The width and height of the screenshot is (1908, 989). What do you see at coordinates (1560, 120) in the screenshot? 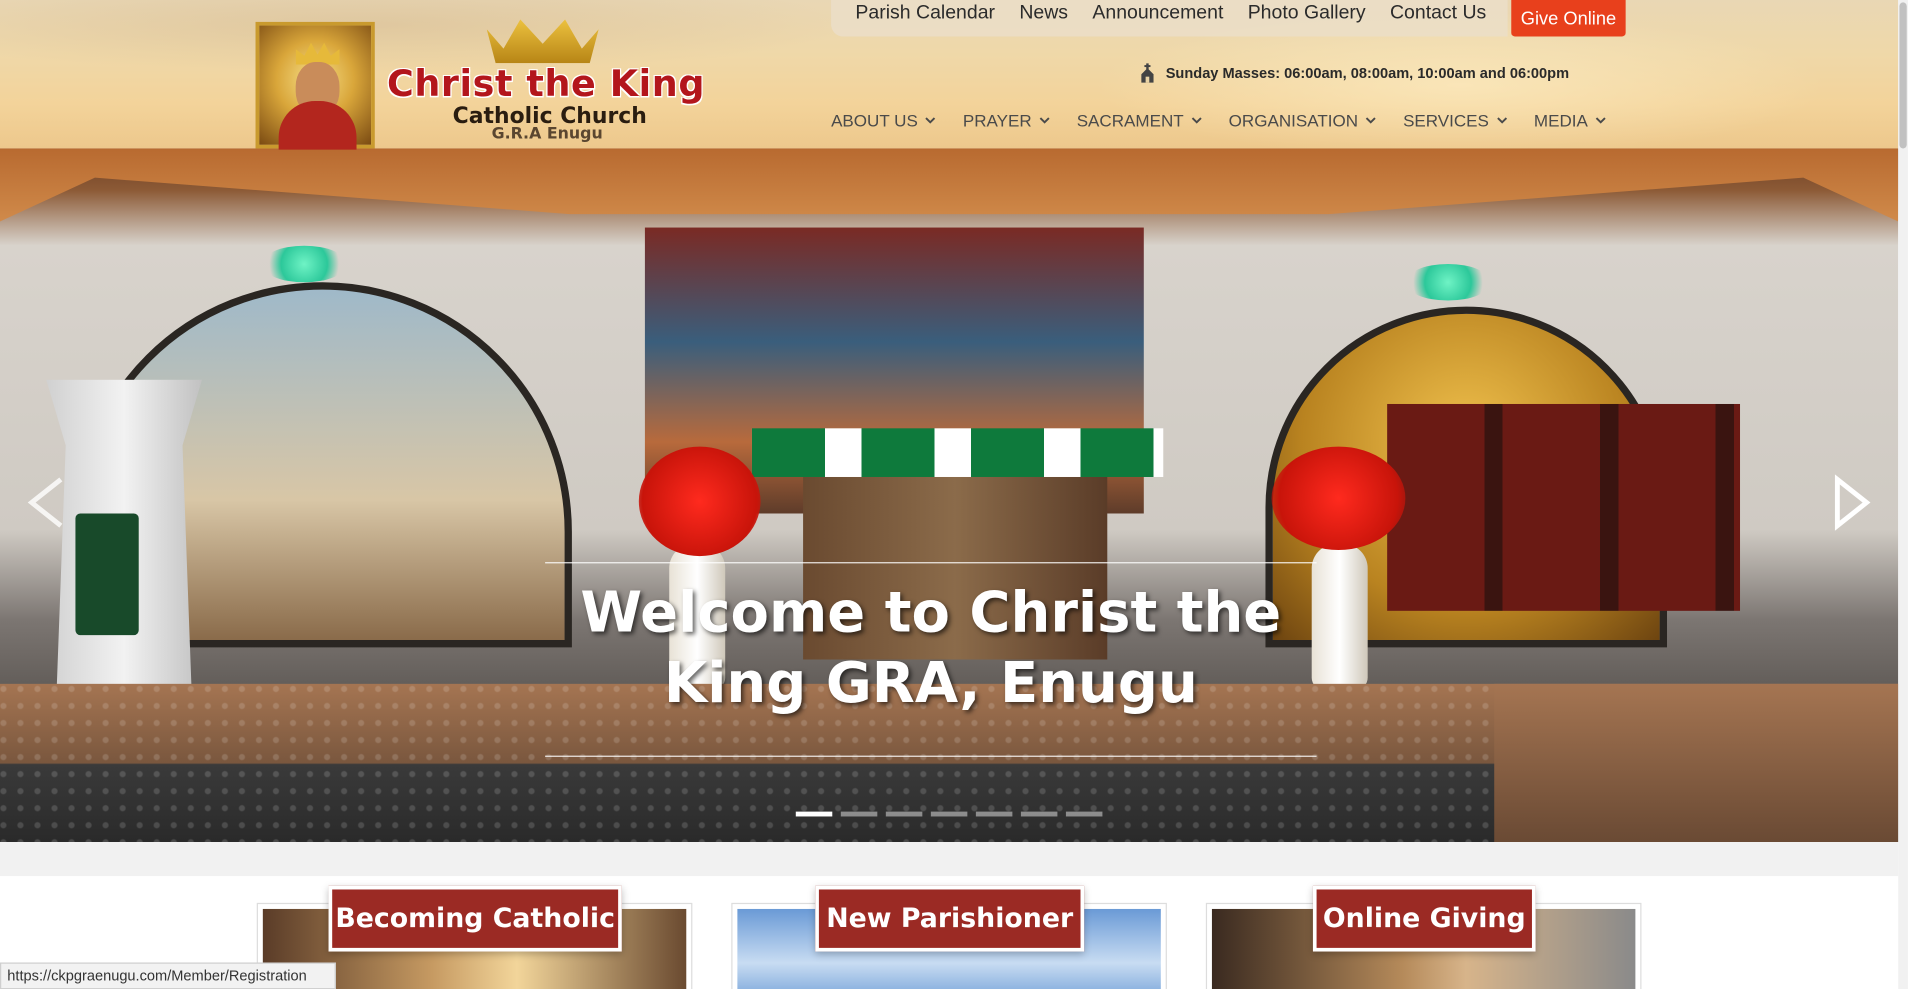
I see `nav-label: MEDIA` at bounding box center [1560, 120].